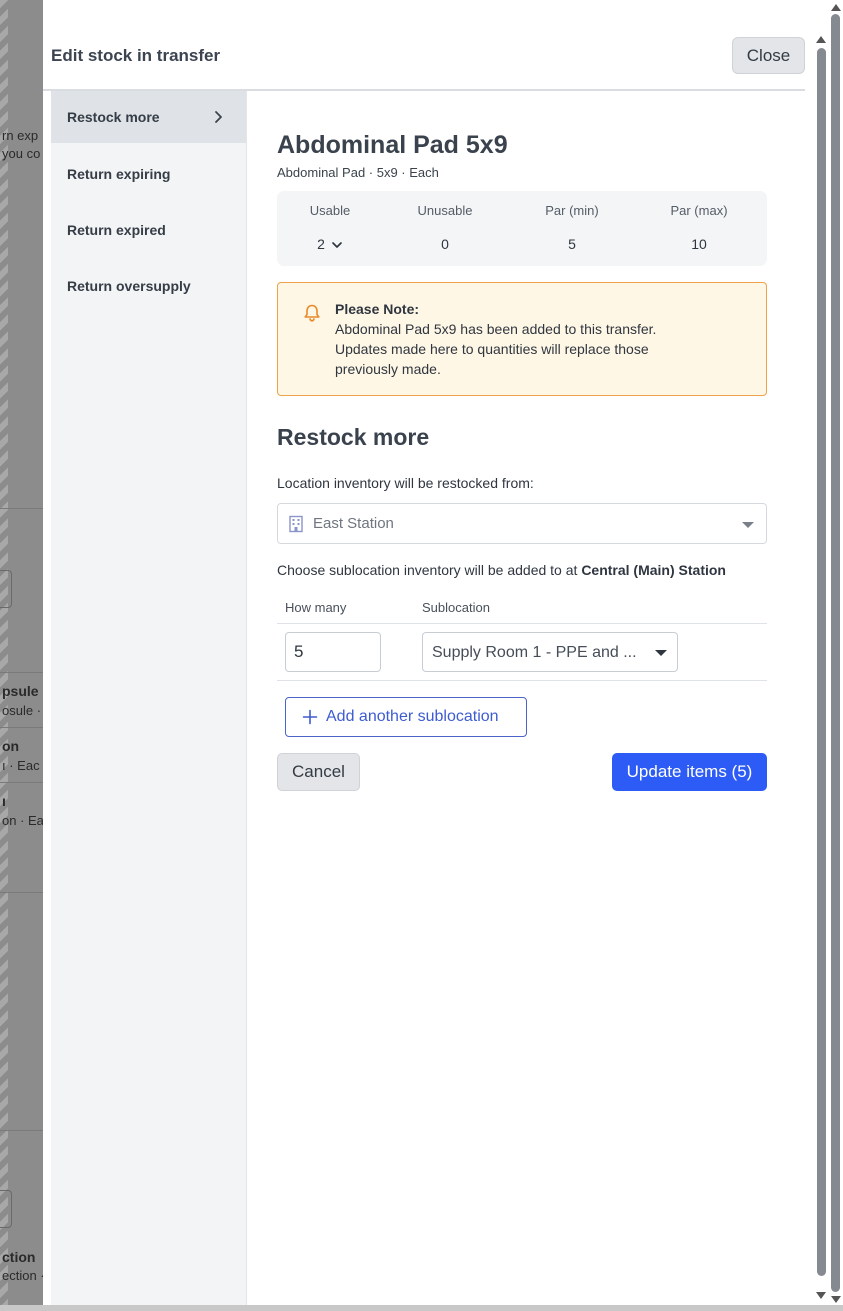  What do you see at coordinates (330, 210) in the screenshot?
I see `stat-label: Usable` at bounding box center [330, 210].